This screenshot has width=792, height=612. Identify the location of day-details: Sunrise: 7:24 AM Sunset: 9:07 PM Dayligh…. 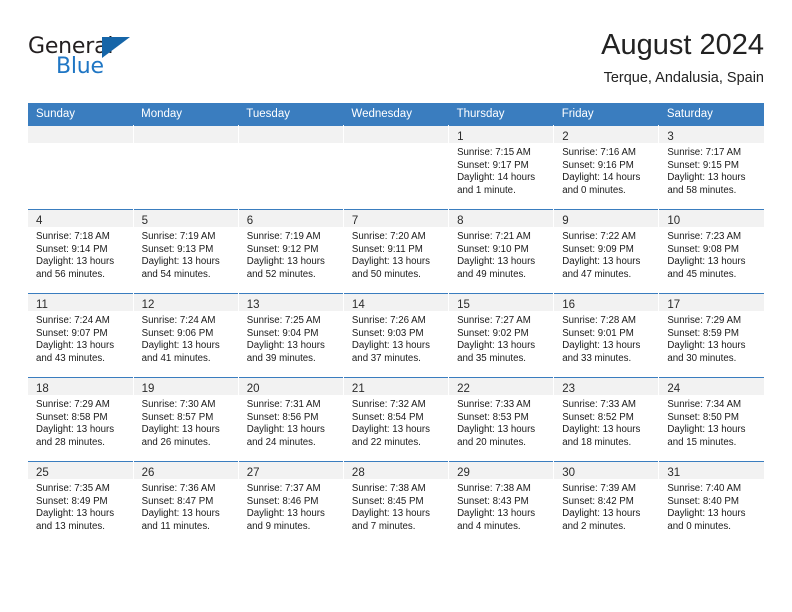
(80, 338).